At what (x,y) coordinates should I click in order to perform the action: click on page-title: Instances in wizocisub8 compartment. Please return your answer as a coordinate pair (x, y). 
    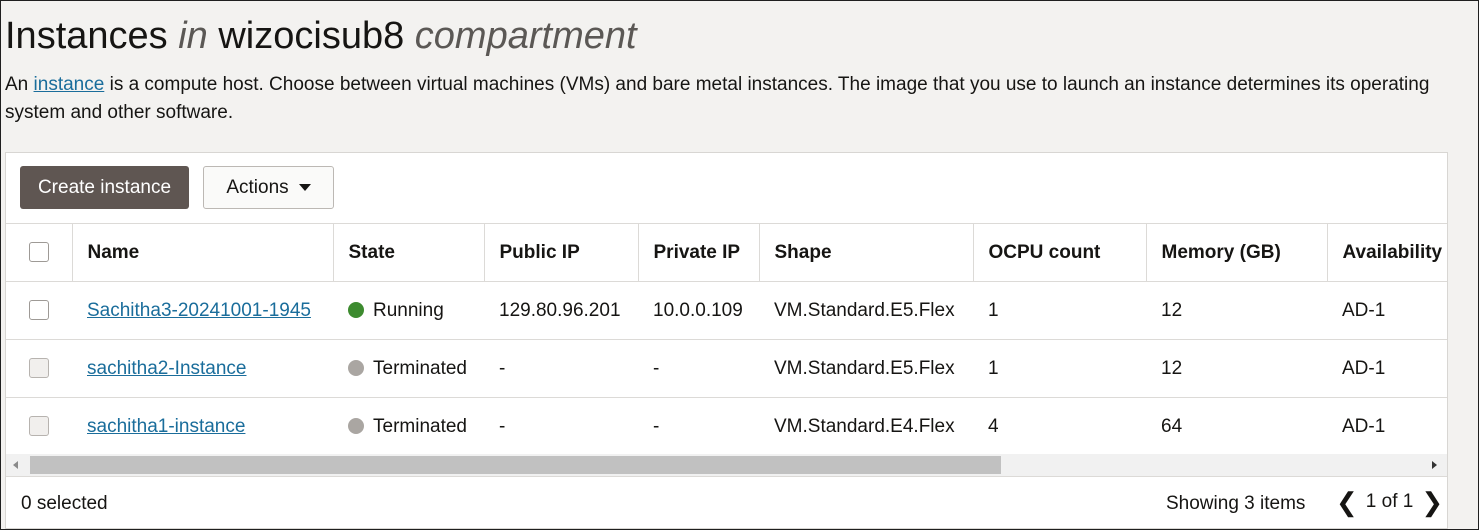
    Looking at the image, I should click on (321, 36).